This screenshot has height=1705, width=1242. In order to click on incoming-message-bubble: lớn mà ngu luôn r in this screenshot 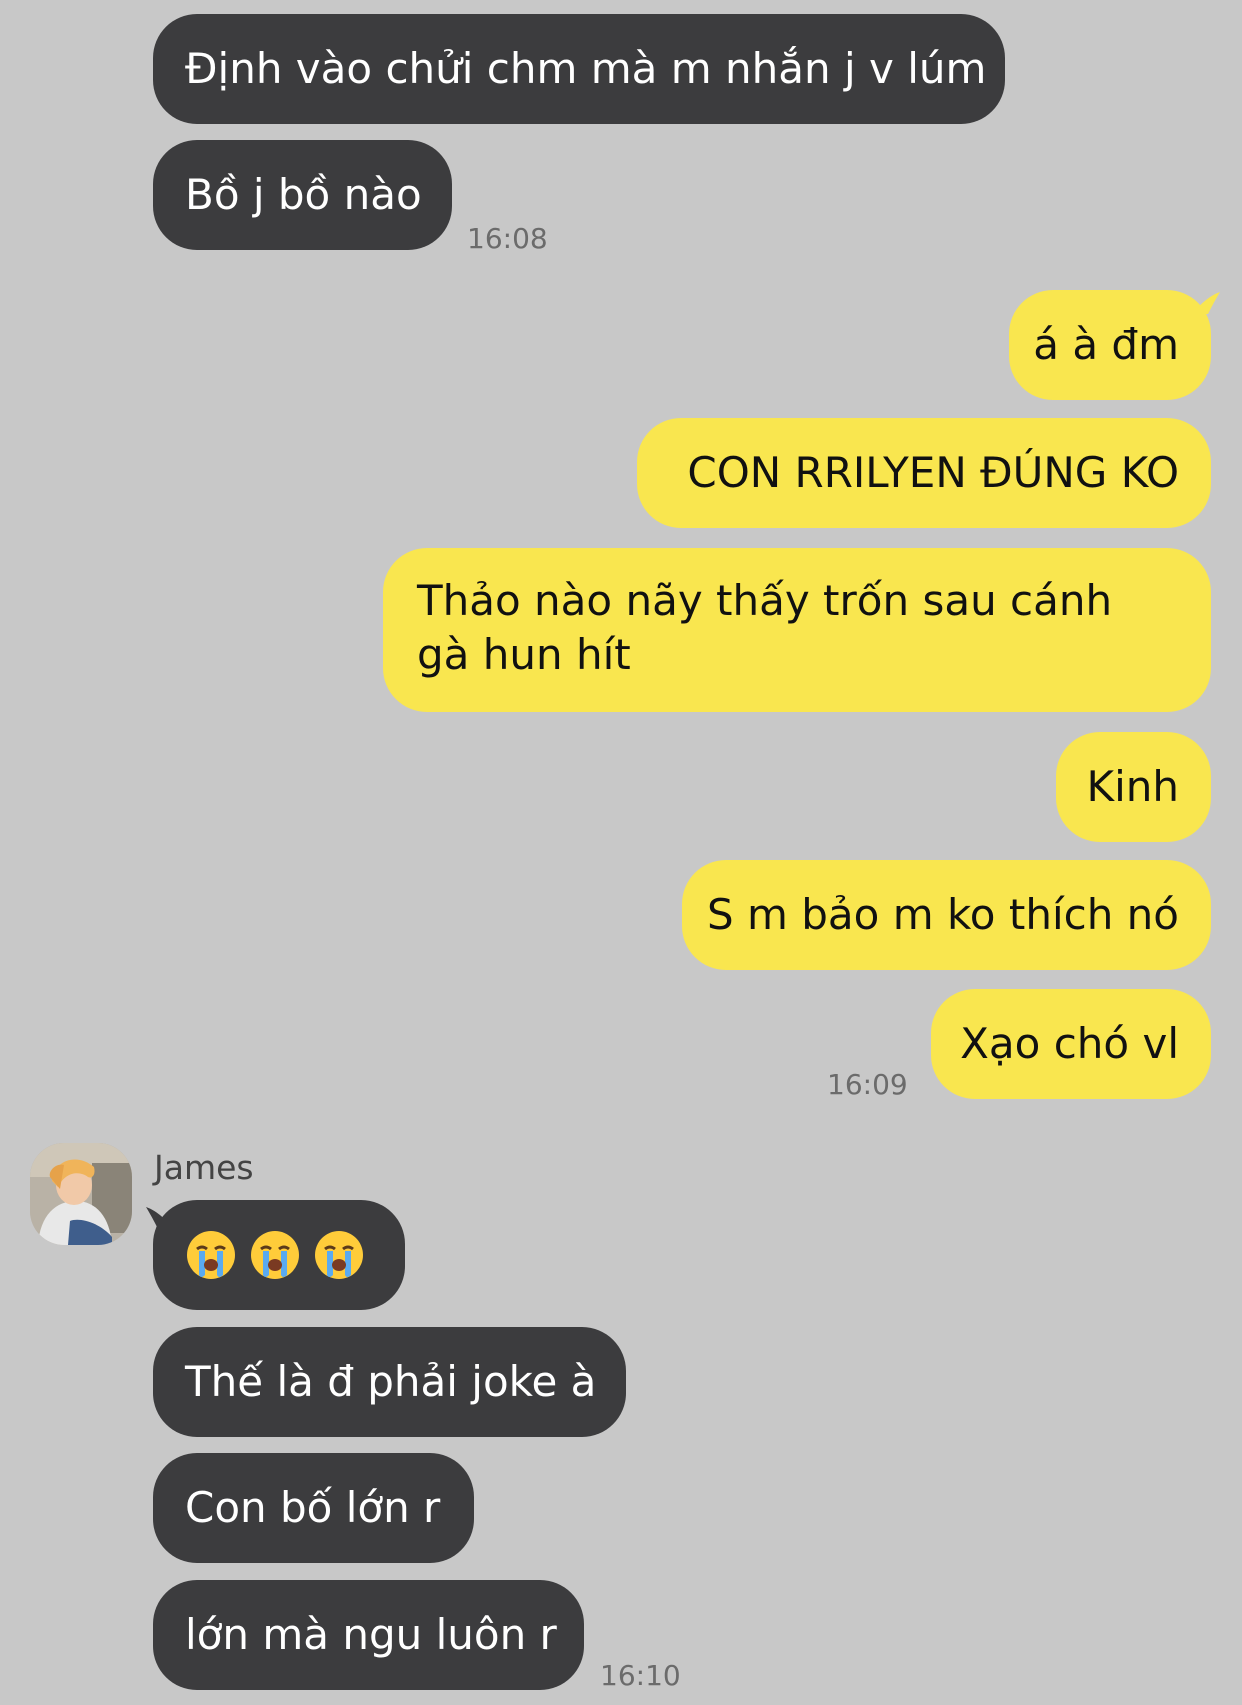, I will do `click(368, 1635)`.